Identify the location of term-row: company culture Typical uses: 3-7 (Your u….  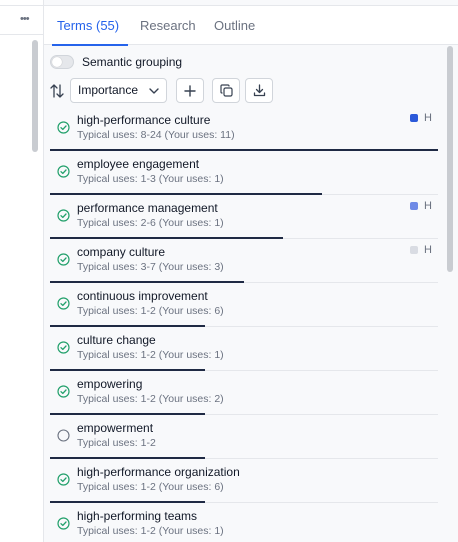
(244, 261).